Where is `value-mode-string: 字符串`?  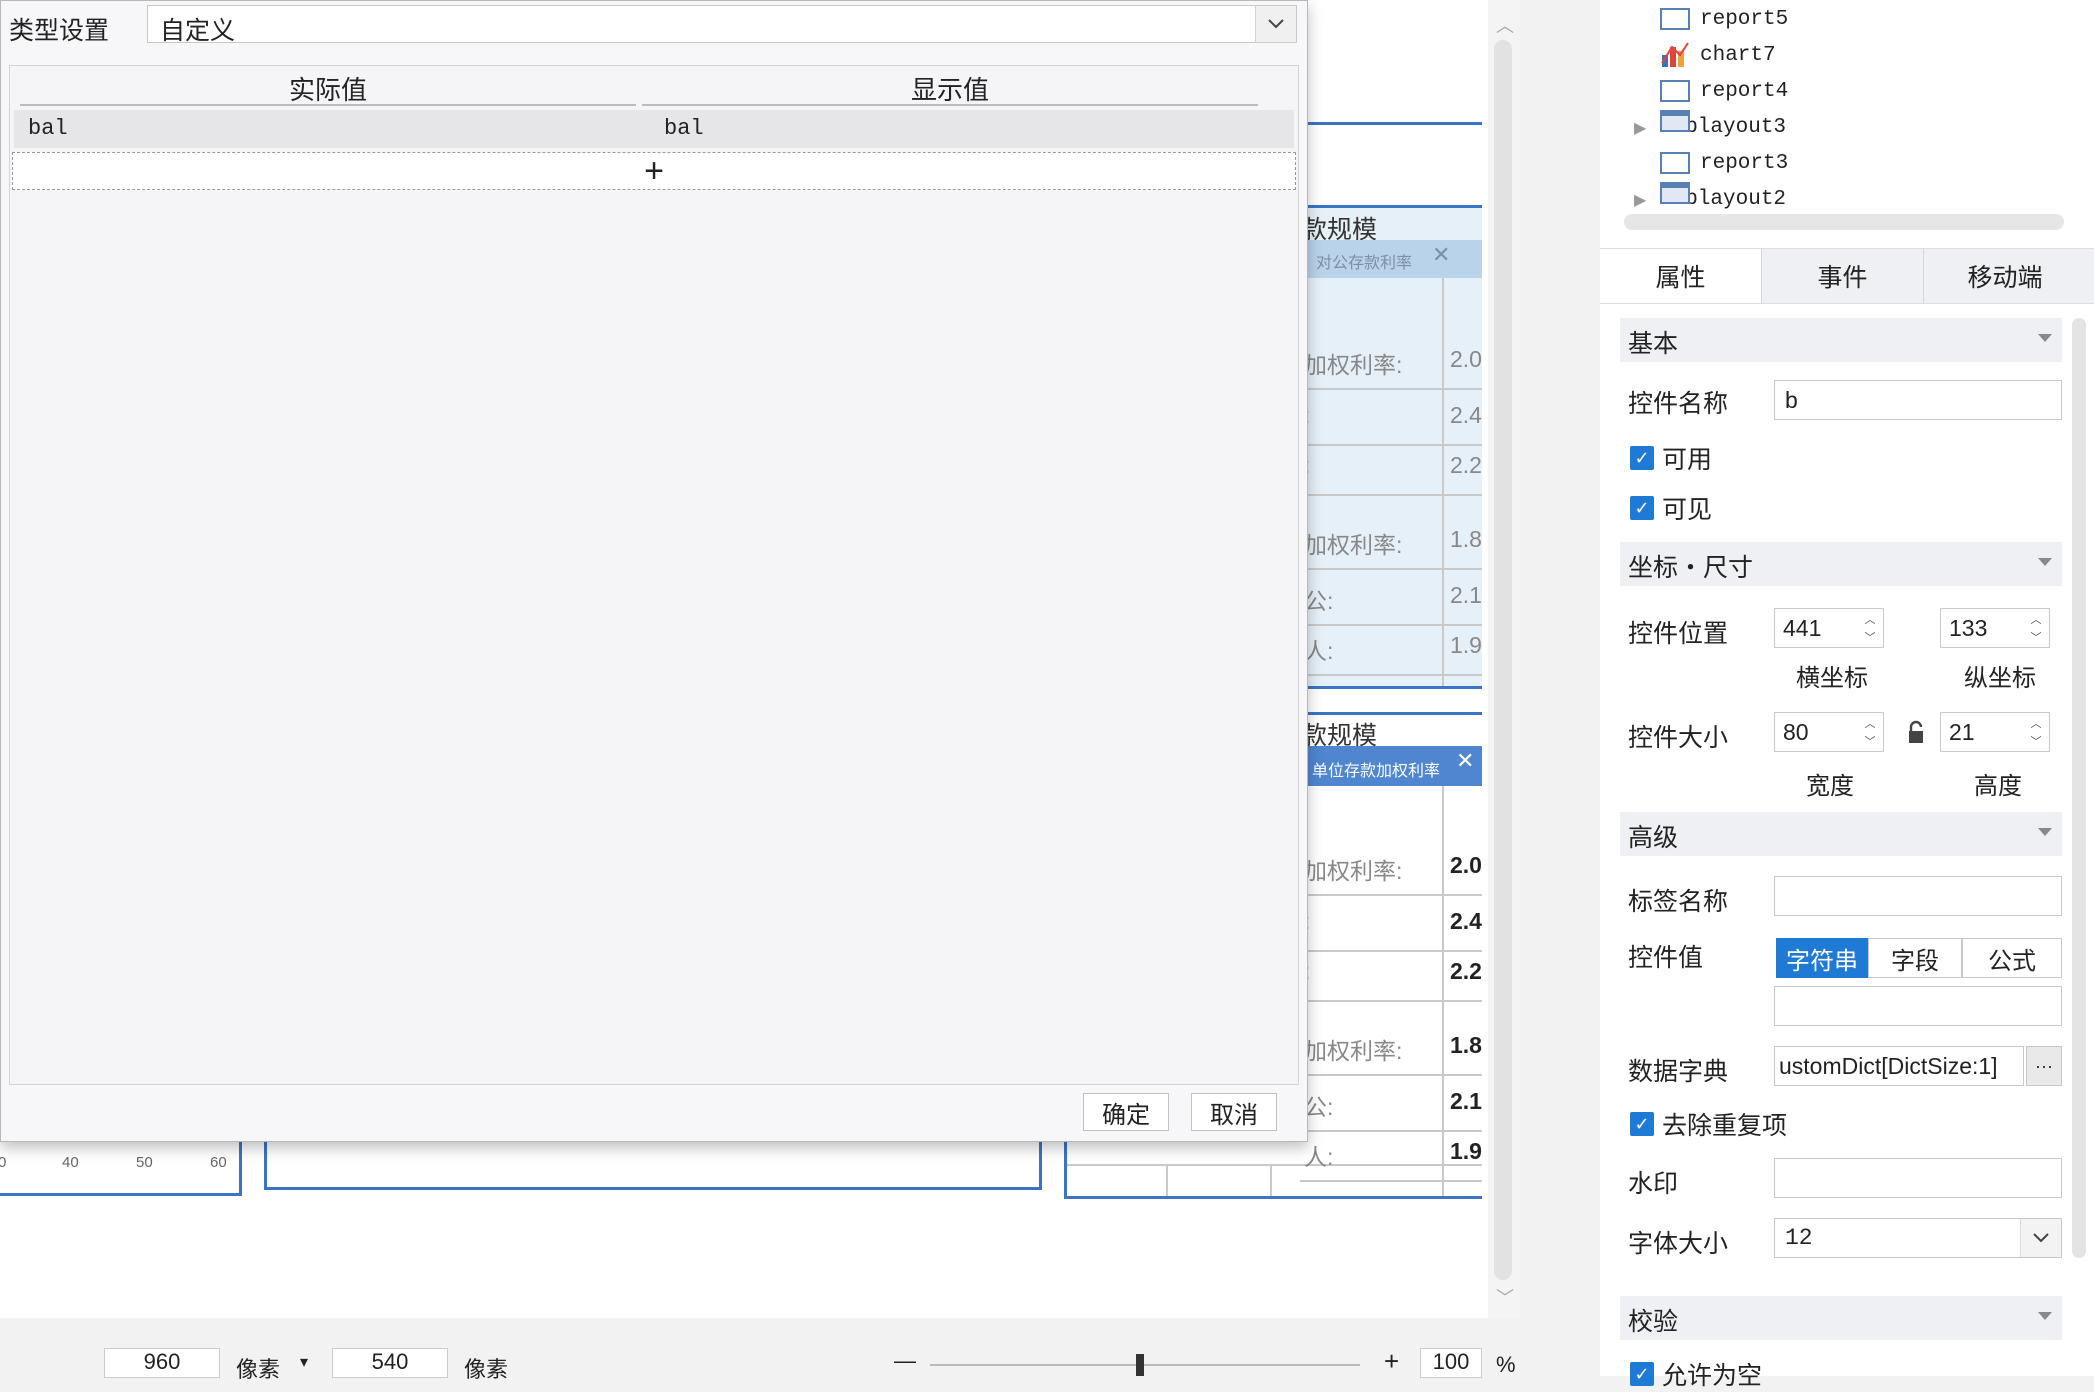
value-mode-string: 字符串 is located at coordinates (1822, 958).